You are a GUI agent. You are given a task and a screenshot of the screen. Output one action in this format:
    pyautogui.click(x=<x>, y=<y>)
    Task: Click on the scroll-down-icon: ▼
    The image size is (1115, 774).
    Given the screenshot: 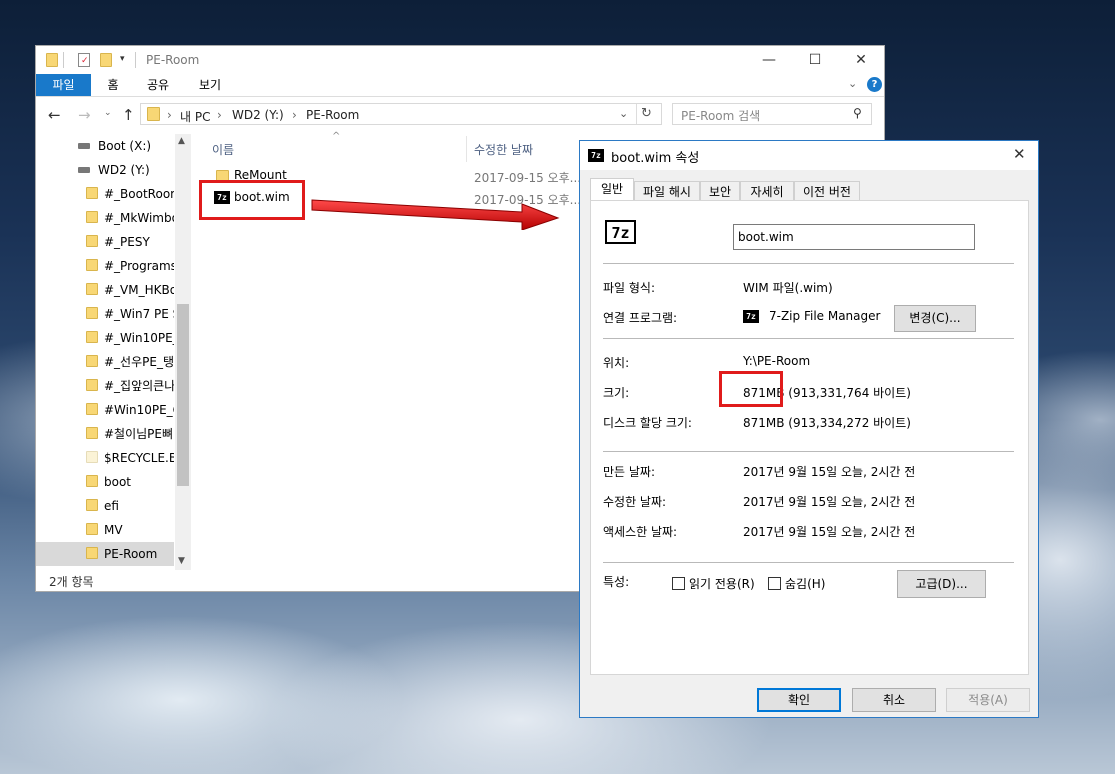 What is the action you would take?
    pyautogui.click(x=181, y=561)
    